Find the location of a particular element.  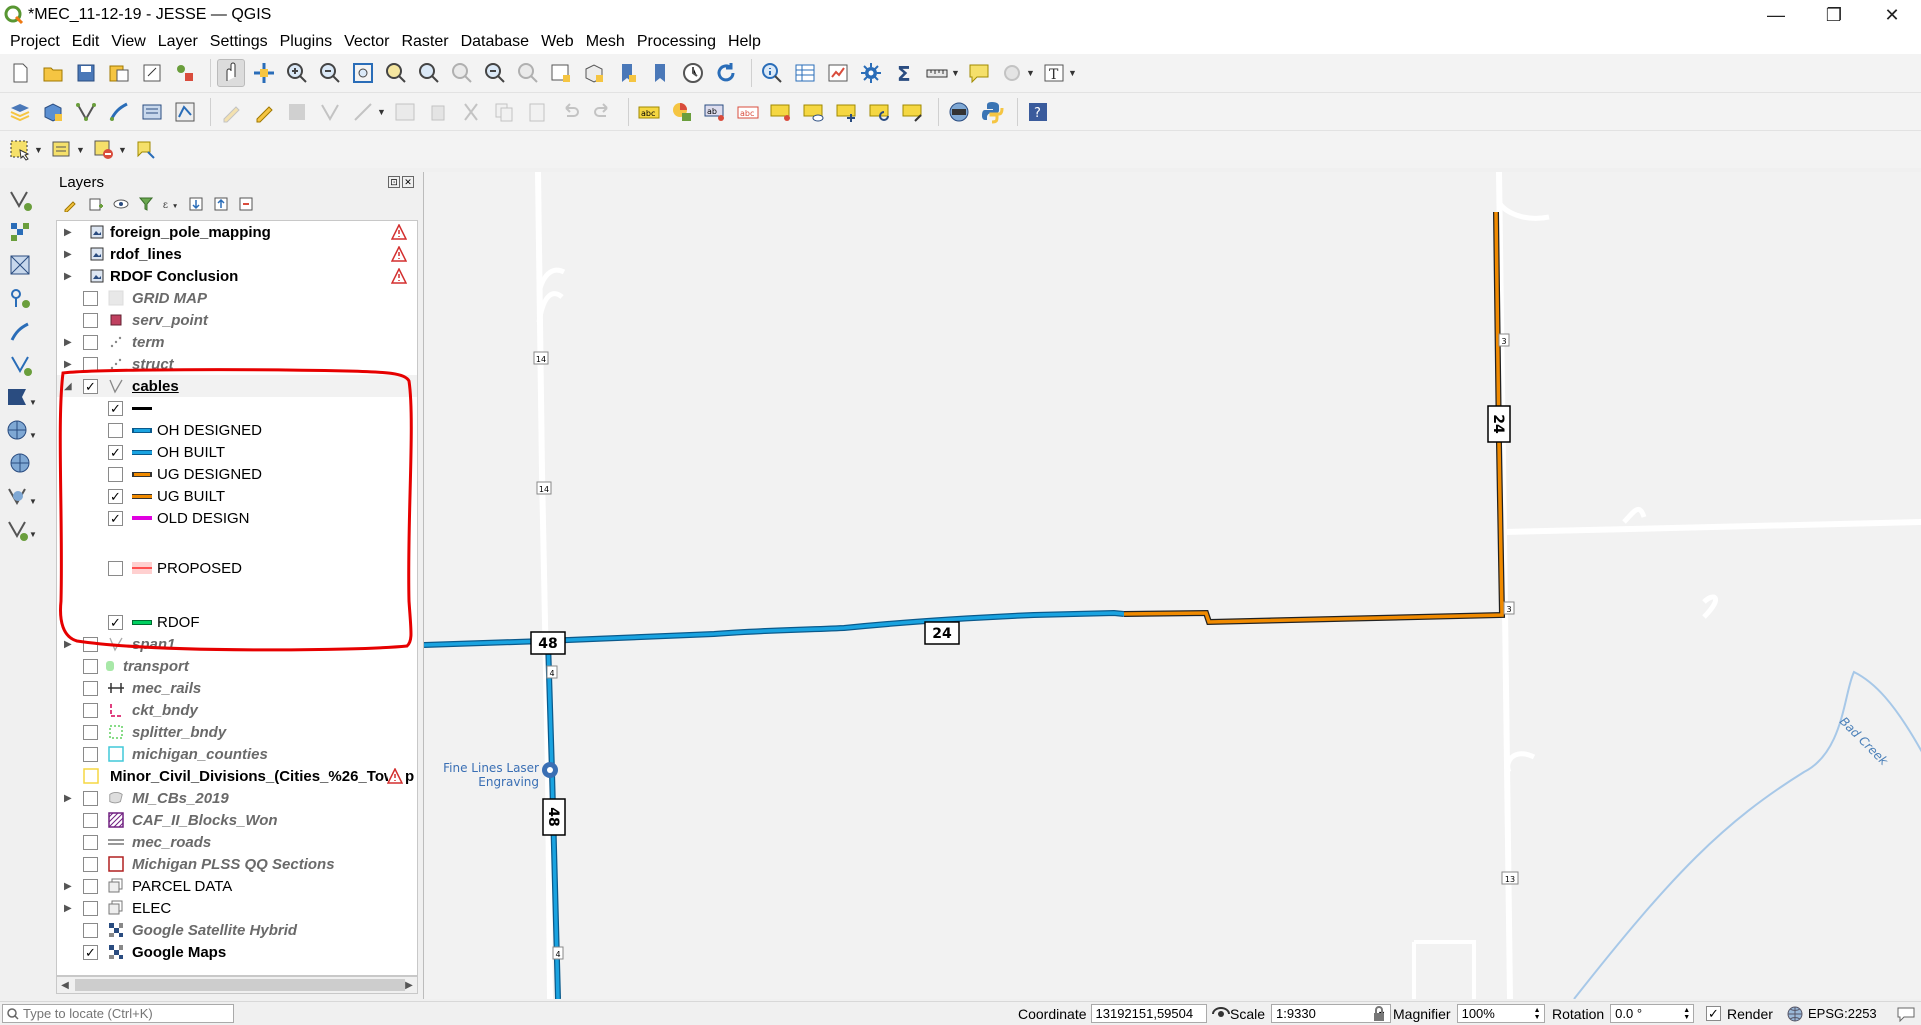

layer-row-struct: ▶ struct is located at coordinates (237, 364).